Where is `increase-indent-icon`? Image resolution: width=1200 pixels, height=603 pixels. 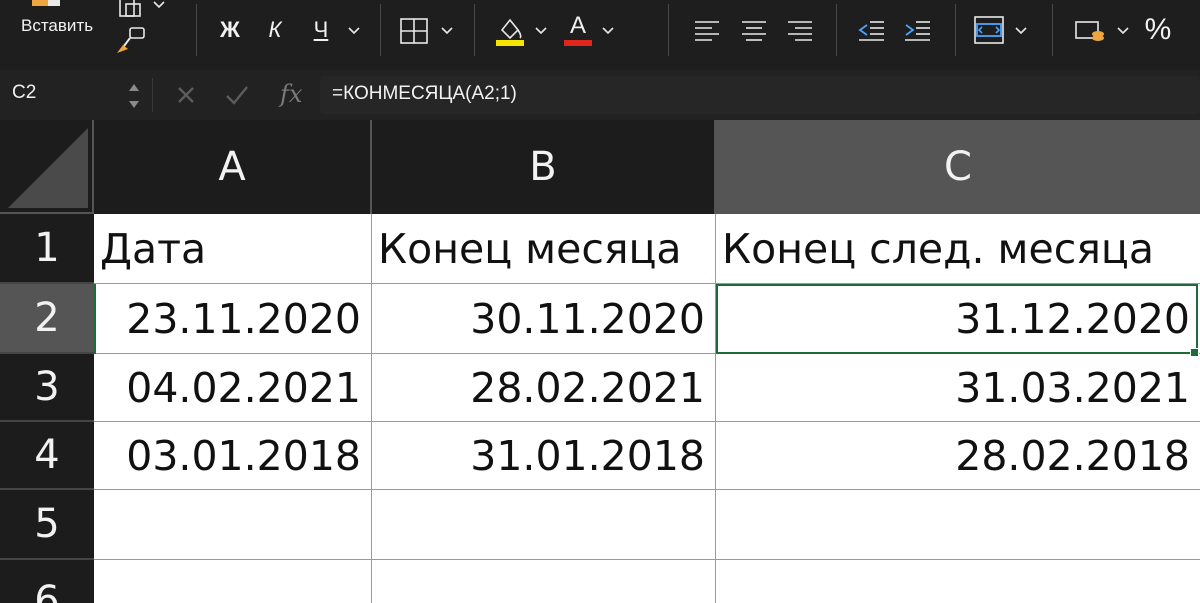 increase-indent-icon is located at coordinates (917, 31).